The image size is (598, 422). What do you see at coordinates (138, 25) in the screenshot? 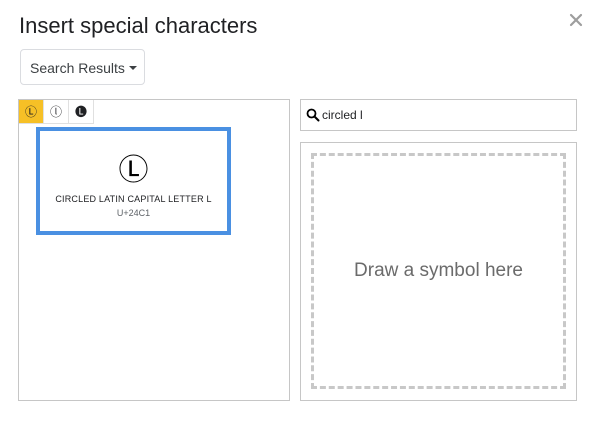
I see `dialog-title: Insert special characters` at bounding box center [138, 25].